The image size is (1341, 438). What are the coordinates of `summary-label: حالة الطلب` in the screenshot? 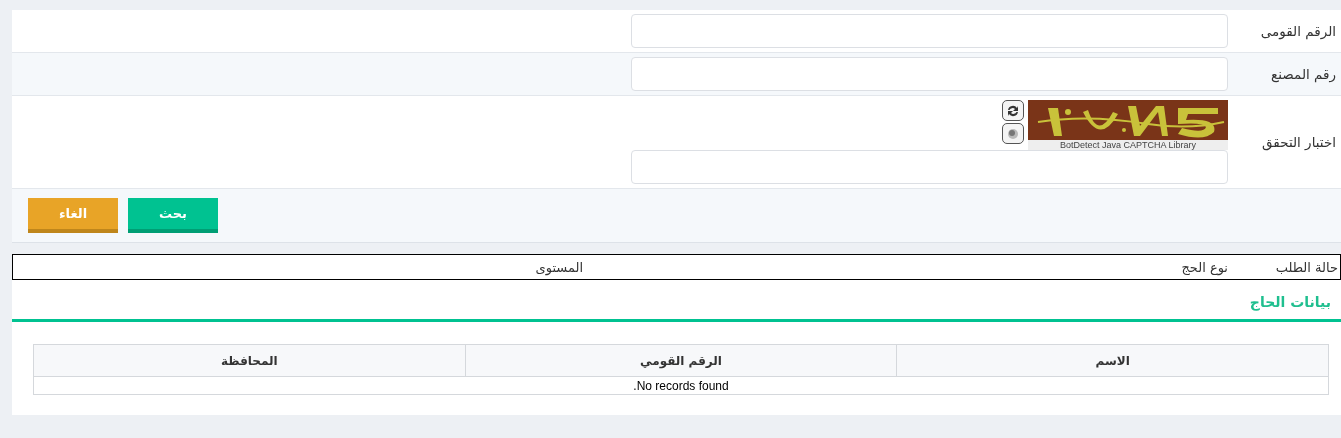 It's located at (1306, 267).